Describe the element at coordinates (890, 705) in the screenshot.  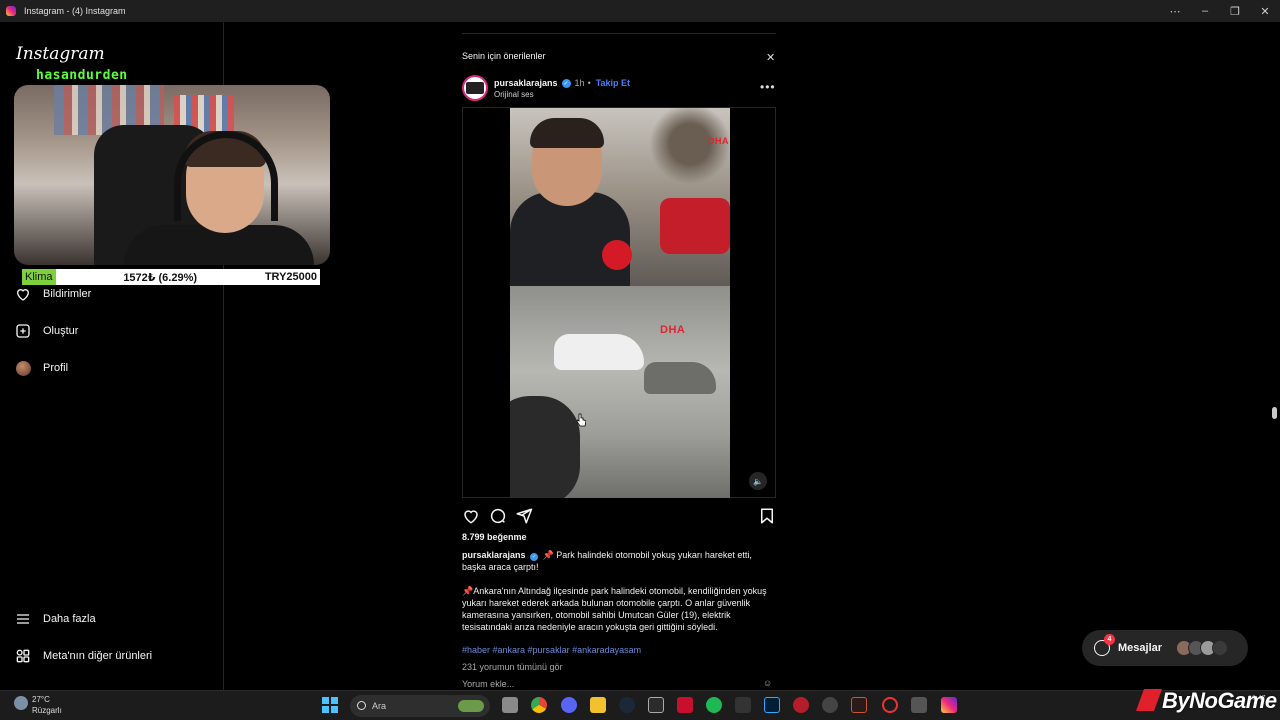
I see `opera-icon` at that location.